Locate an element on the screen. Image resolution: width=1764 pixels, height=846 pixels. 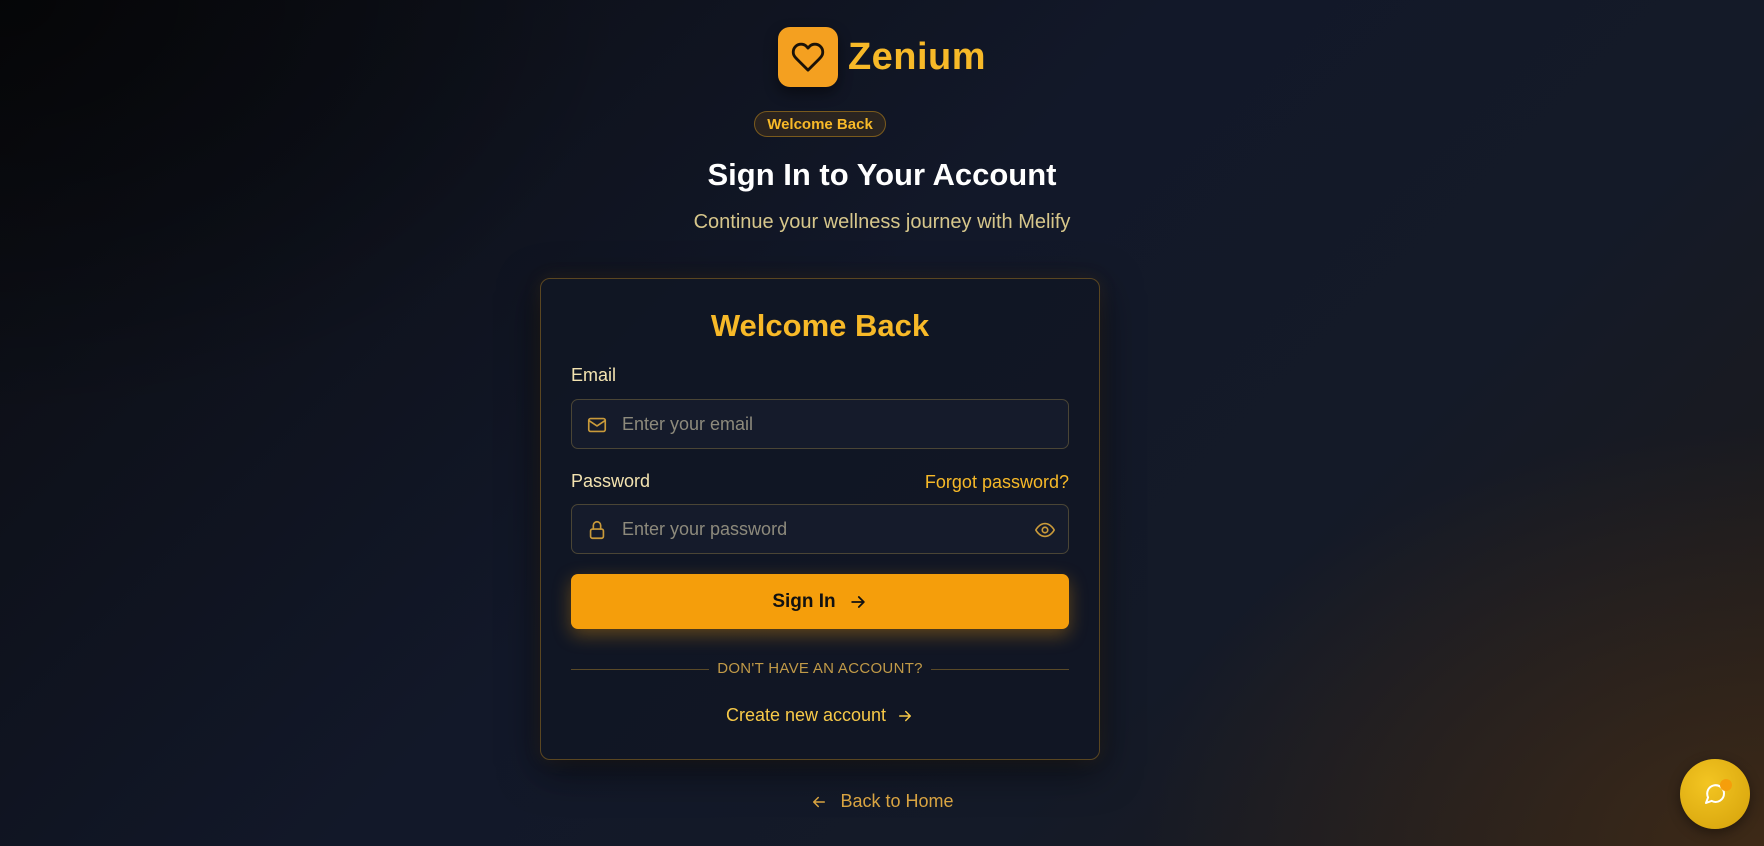
account-divider: DON'T HAVE AN ACCOUNT? is located at coordinates (820, 669).